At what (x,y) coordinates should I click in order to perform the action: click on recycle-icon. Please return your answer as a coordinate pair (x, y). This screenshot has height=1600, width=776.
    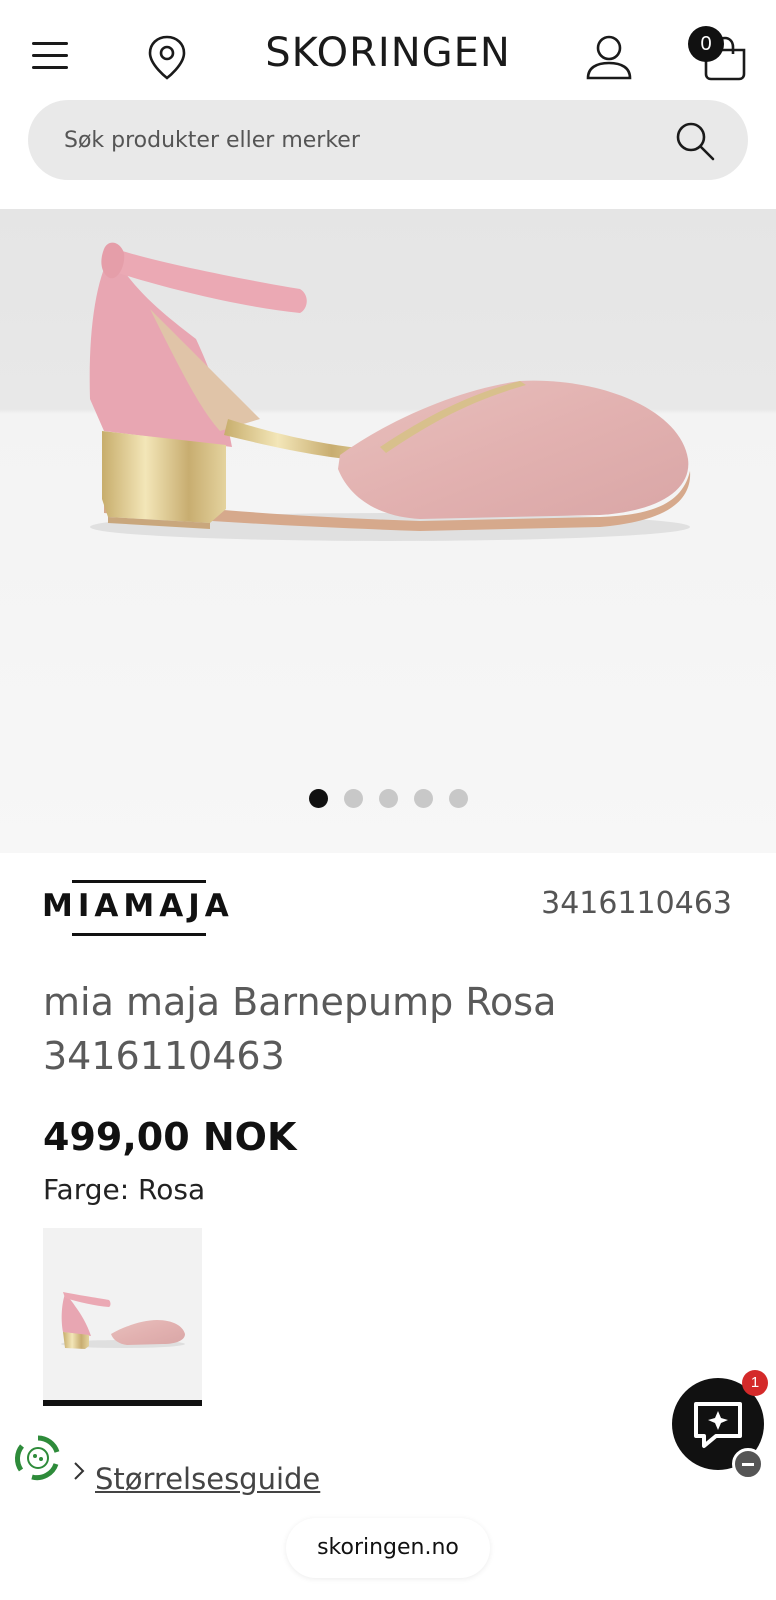
    Looking at the image, I should click on (38, 1458).